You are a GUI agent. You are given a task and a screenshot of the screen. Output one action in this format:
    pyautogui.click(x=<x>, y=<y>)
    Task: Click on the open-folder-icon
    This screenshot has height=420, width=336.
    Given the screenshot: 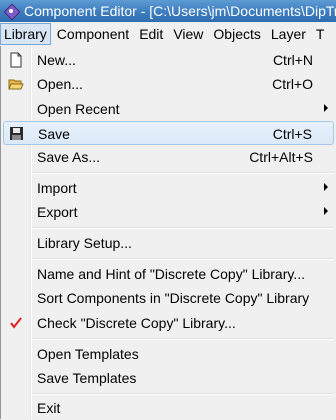 What is the action you would take?
    pyautogui.click(x=16, y=84)
    